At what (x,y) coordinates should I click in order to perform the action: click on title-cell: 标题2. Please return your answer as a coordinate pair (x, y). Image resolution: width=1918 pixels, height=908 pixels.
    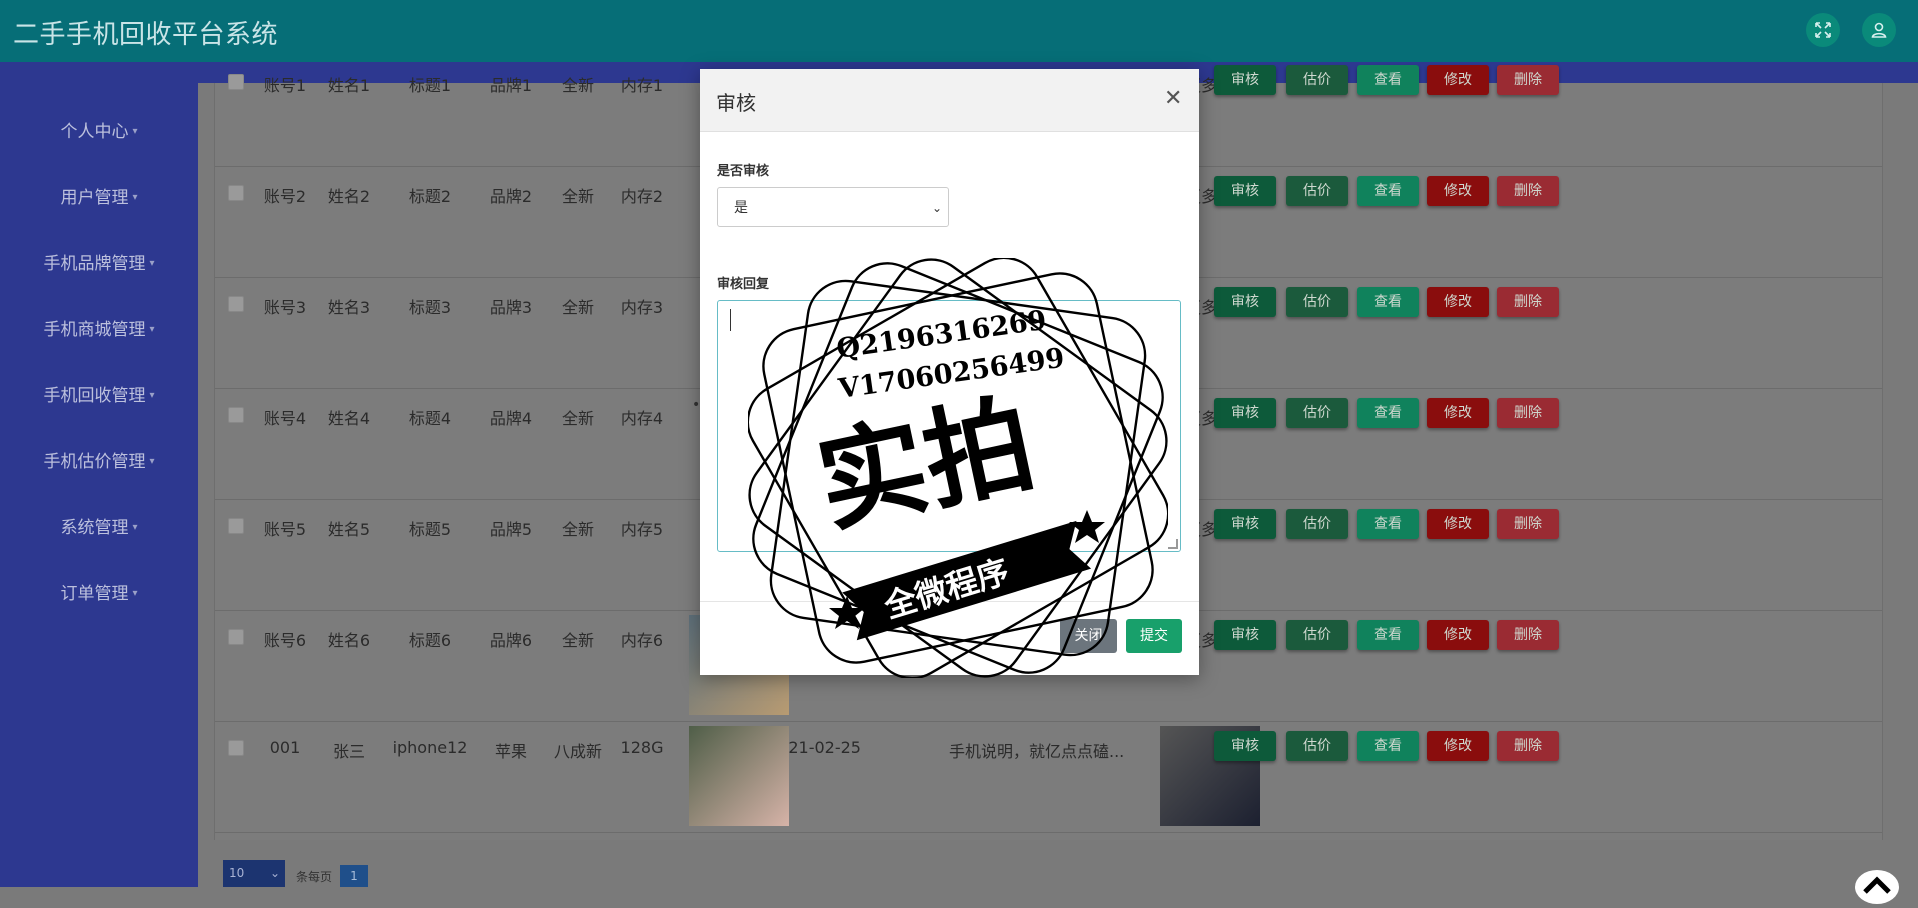
    Looking at the image, I should click on (430, 196).